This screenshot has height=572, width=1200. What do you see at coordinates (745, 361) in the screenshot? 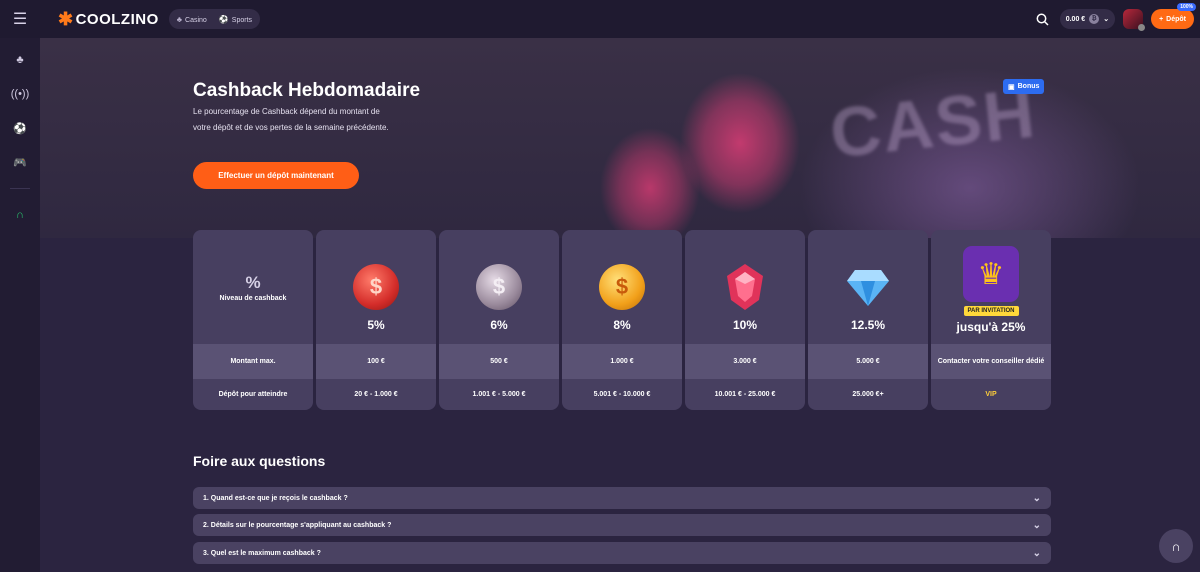
I see `tier-max: 3.000 €` at bounding box center [745, 361].